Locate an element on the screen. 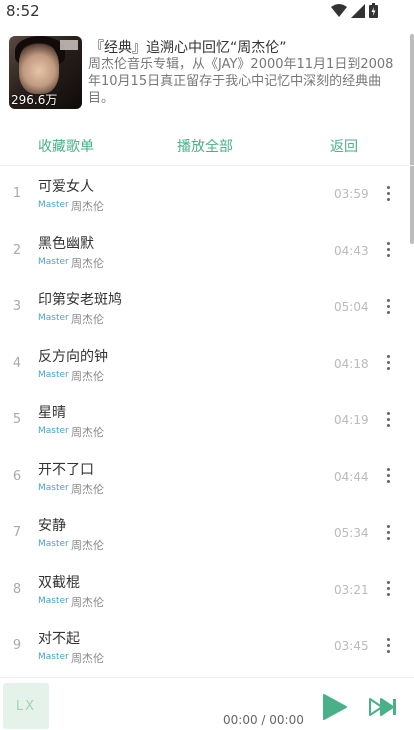 This screenshot has height=730, width=414. back-button: 返回 is located at coordinates (344, 146).